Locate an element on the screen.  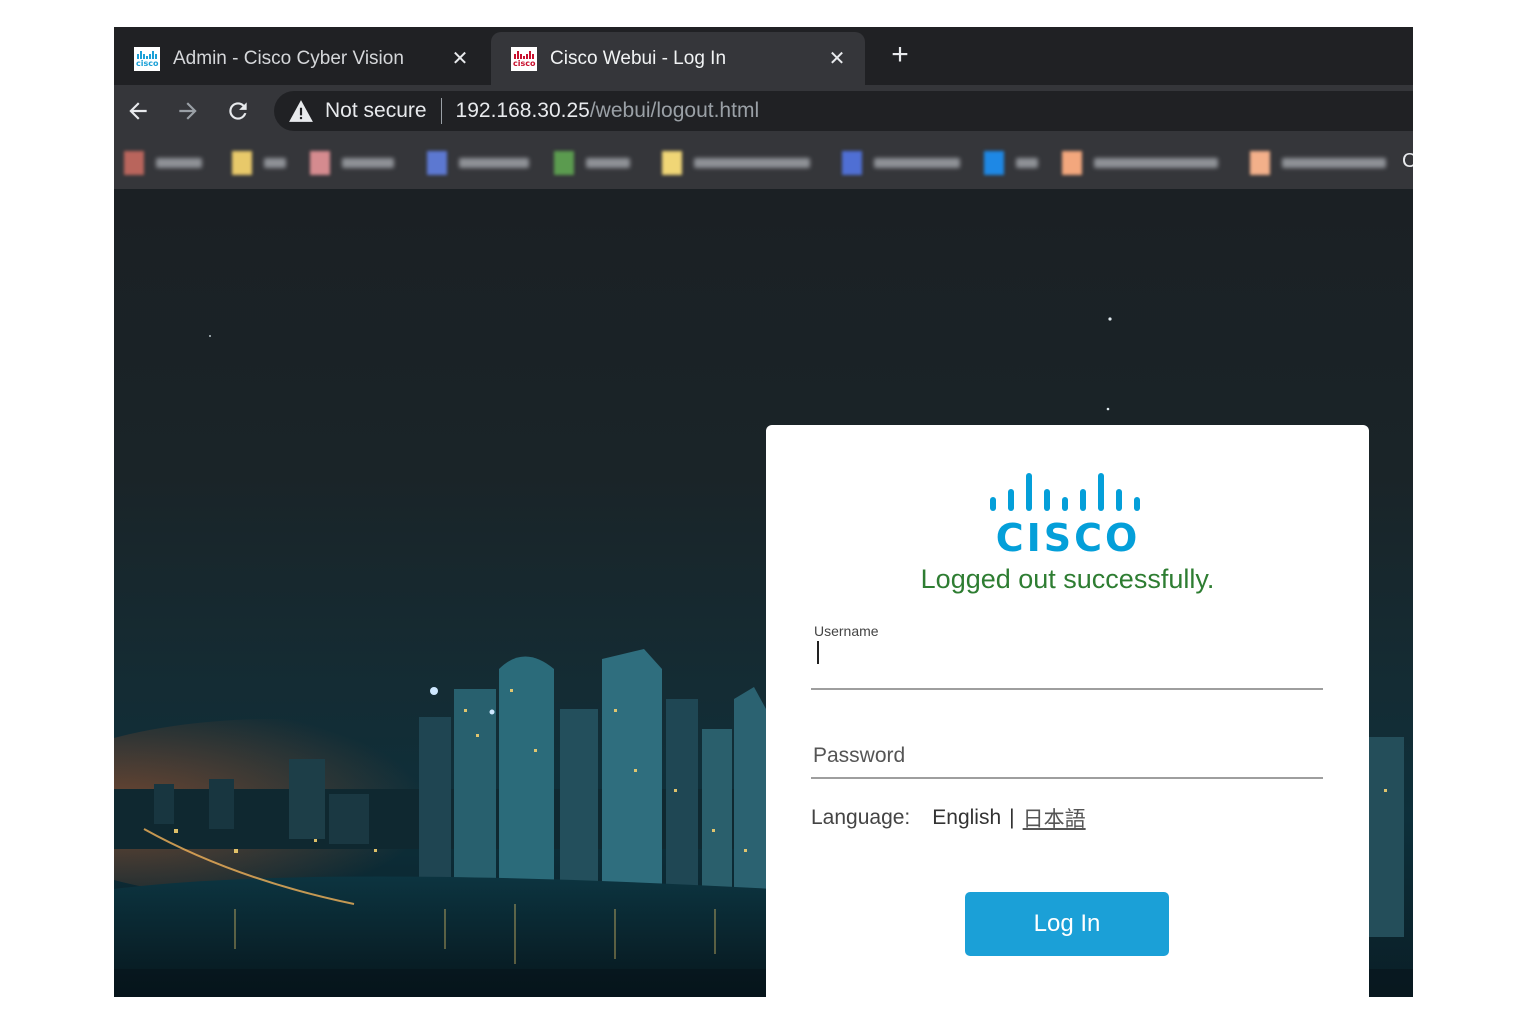
not-secure-label: Not secure is located at coordinates (376, 111).